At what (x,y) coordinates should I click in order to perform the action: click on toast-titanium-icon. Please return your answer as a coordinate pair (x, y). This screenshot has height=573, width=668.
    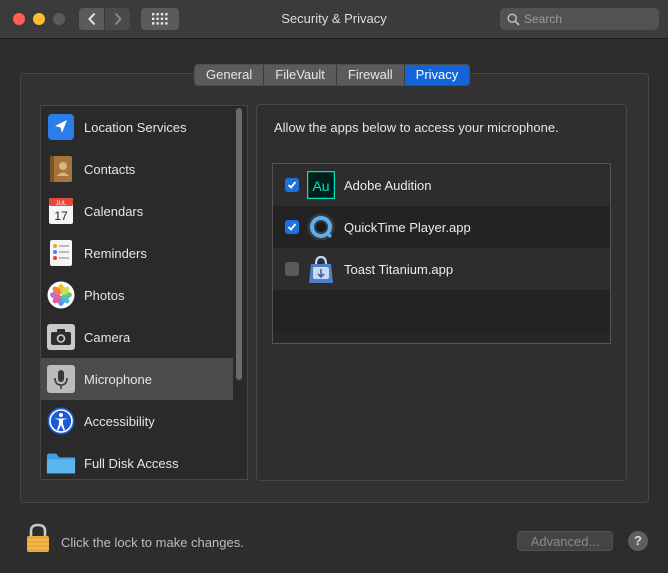
    Looking at the image, I should click on (321, 269).